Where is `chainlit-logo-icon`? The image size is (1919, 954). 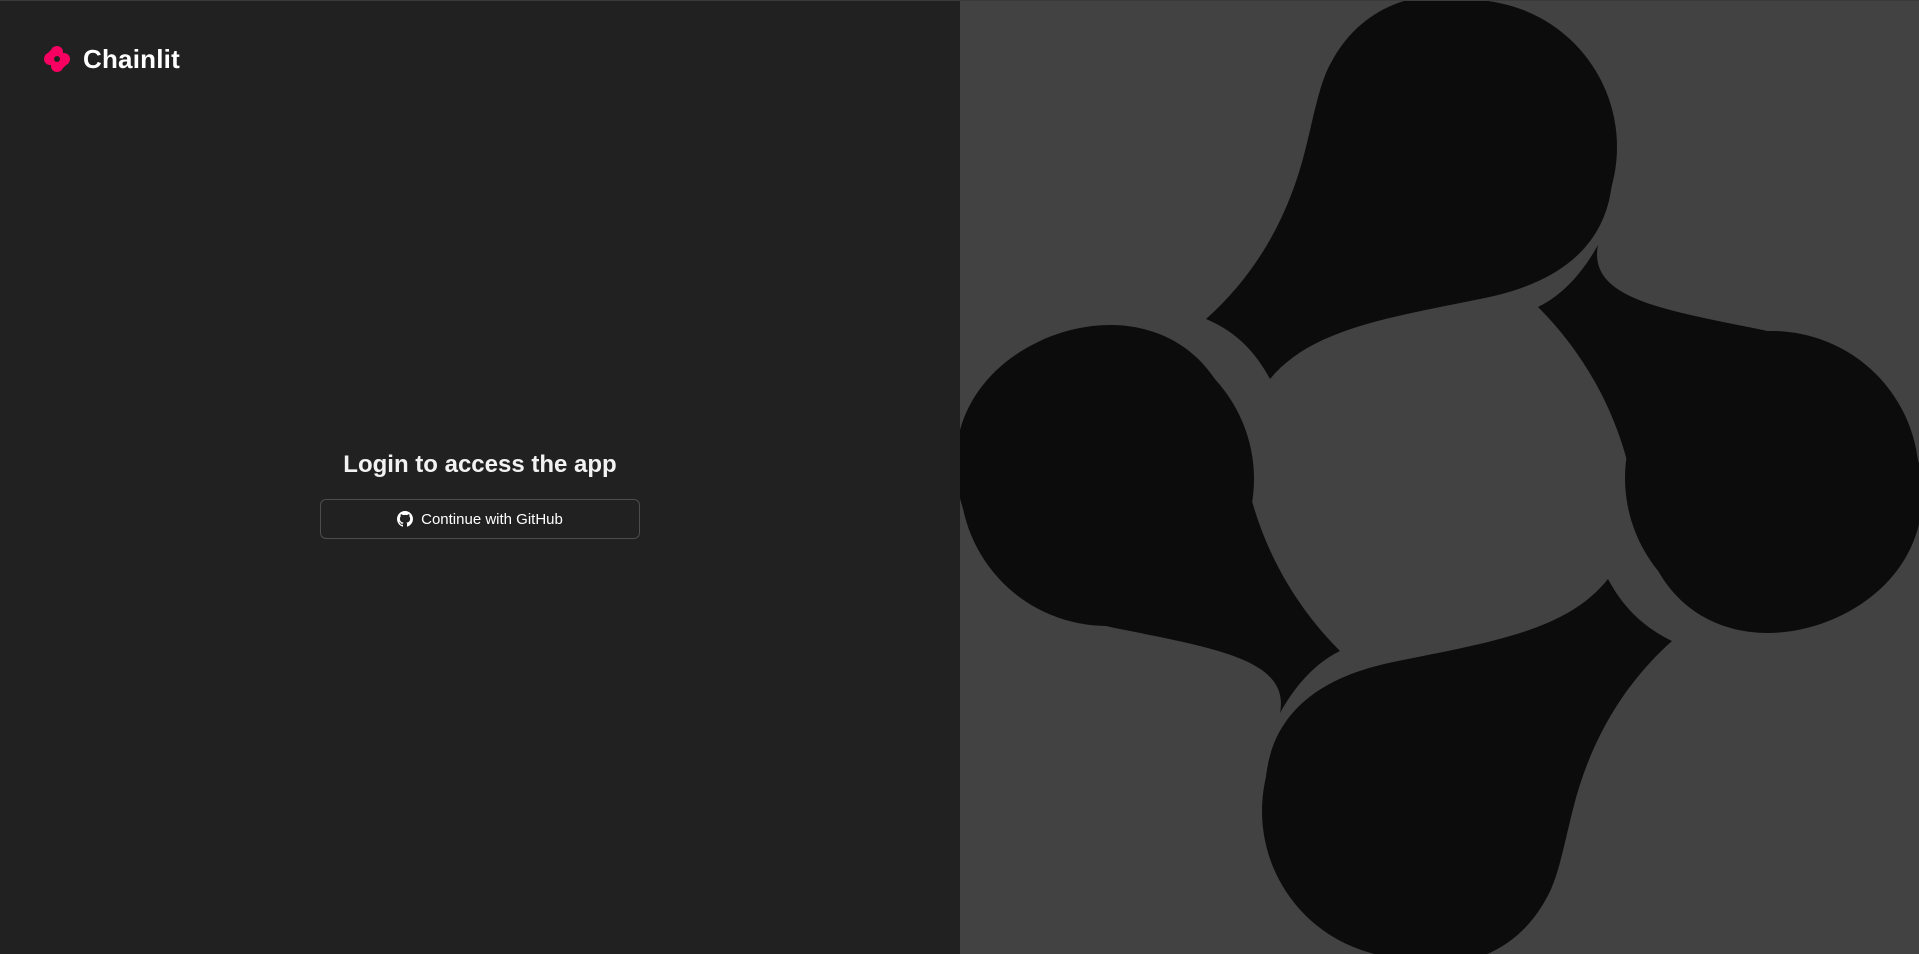 chainlit-logo-icon is located at coordinates (57, 59).